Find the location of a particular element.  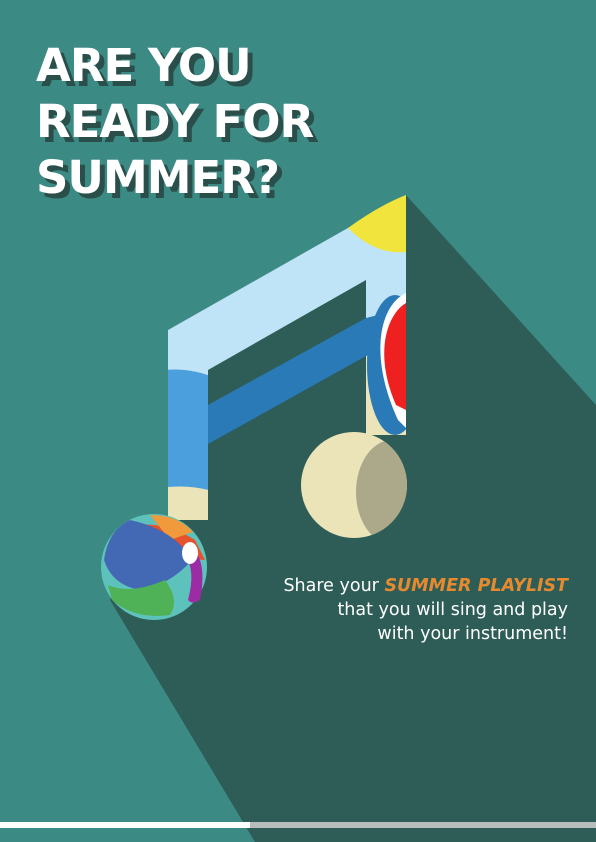

tagline-row-2: that you will sing and play is located at coordinates (452, 610).